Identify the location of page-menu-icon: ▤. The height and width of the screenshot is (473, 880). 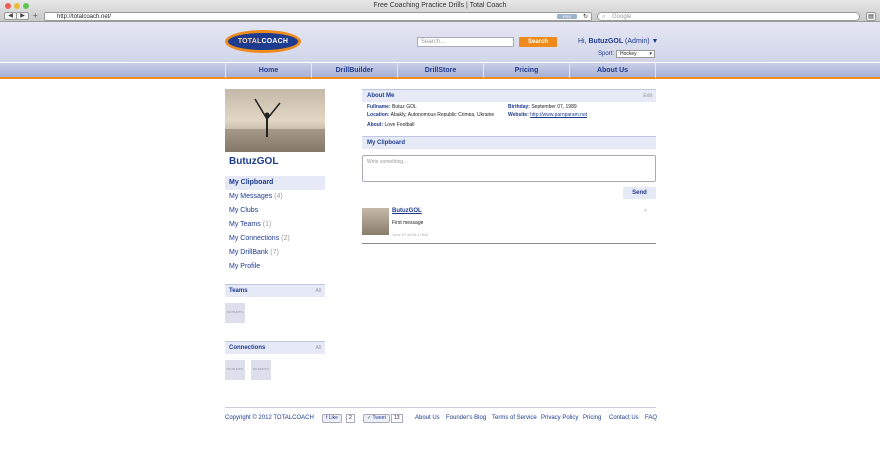
(871, 16).